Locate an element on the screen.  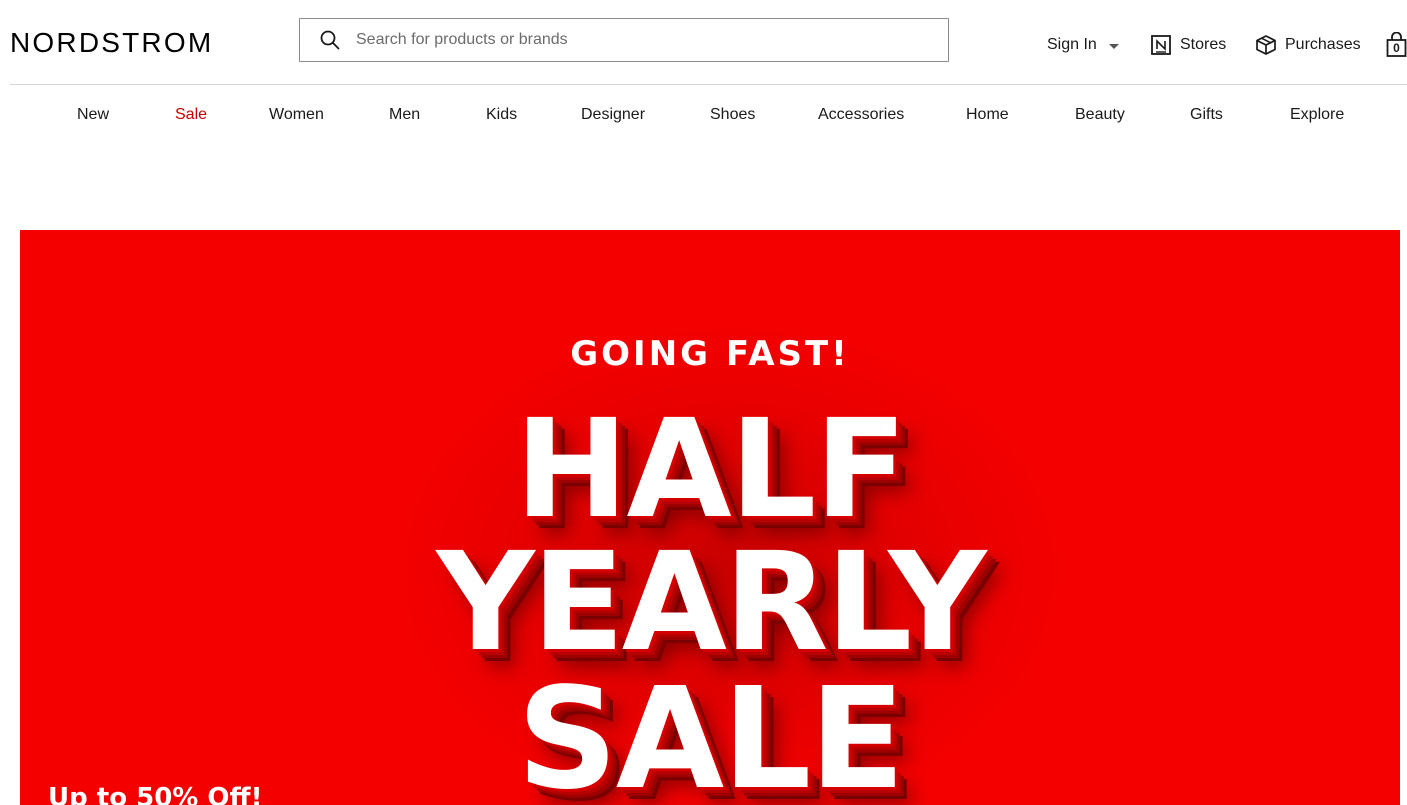
nav-item-new: New is located at coordinates (93, 115).